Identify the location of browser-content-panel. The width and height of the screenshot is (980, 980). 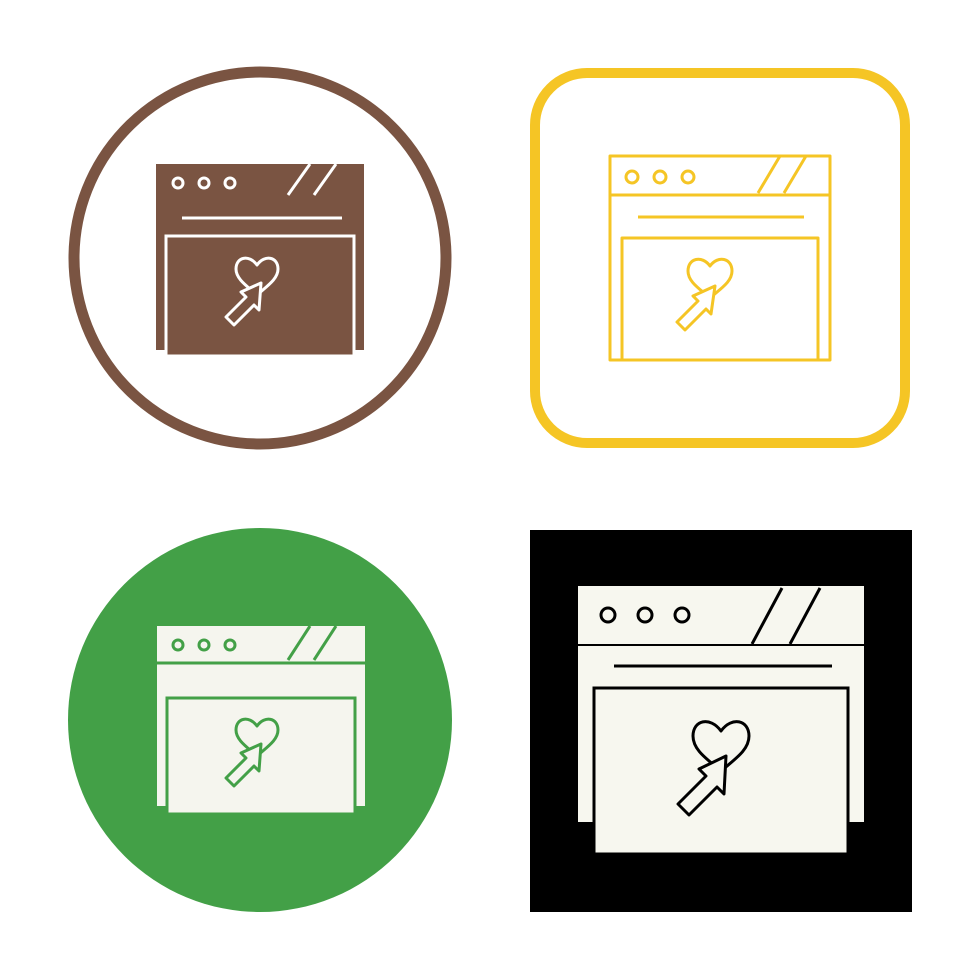
(720, 299).